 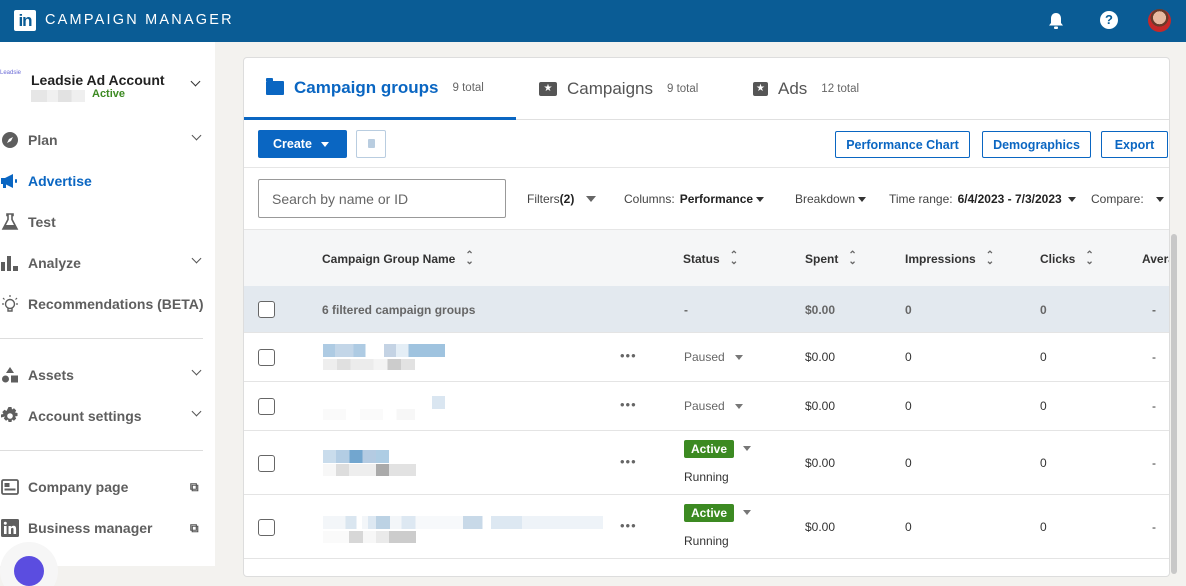 I want to click on summary-name: 6 filtered campaign groups, so click(x=399, y=310).